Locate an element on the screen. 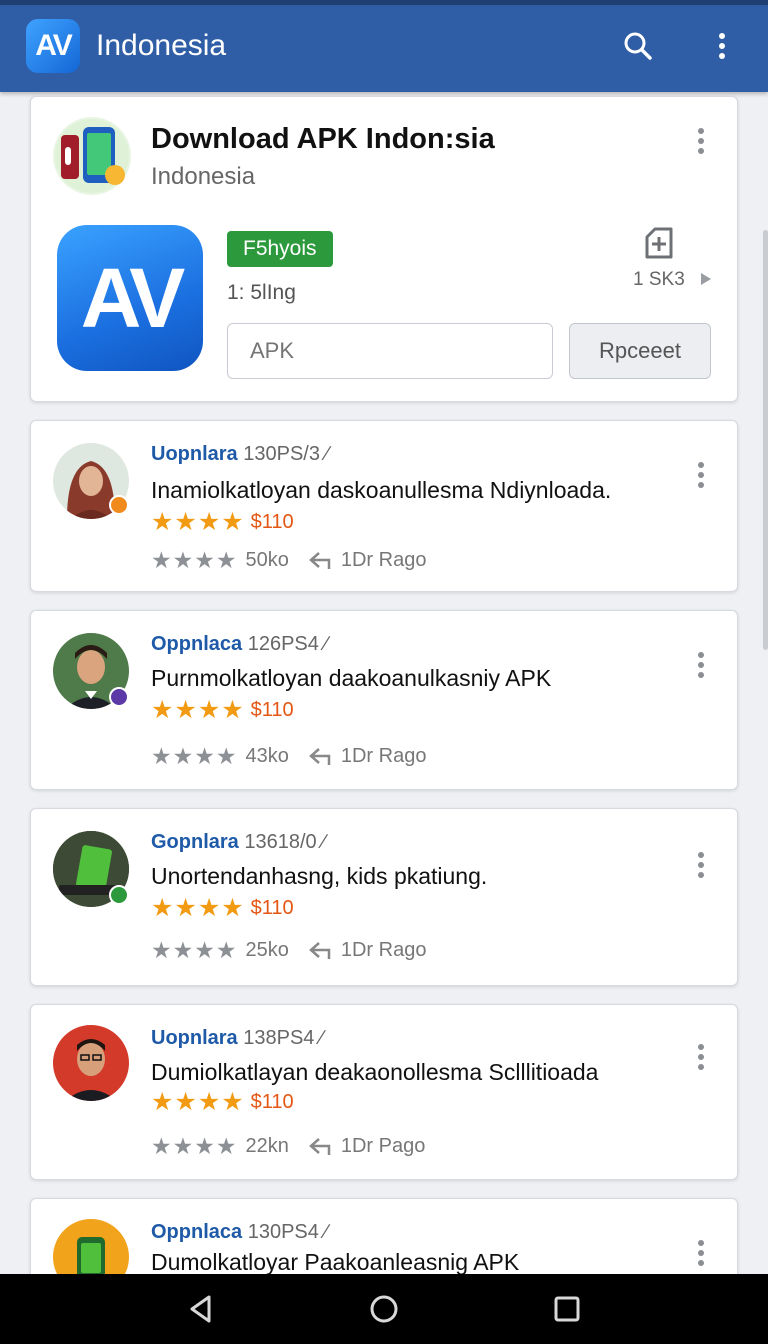 The width and height of the screenshot is (768, 1344). user-code: 126PS4 is located at coordinates (283, 644).